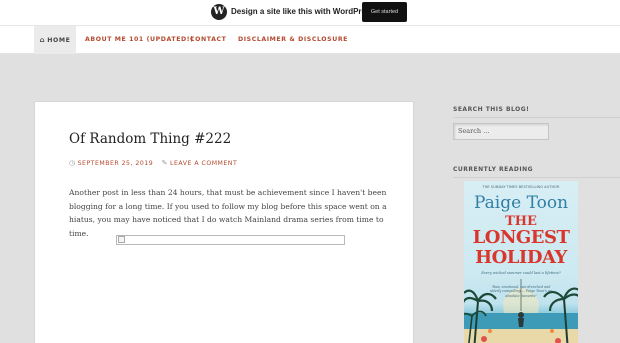 Image resolution: width=620 pixels, height=343 pixels. Describe the element at coordinates (493, 169) in the screenshot. I see `reading-widget-heading: CURRENTLY READING` at that location.